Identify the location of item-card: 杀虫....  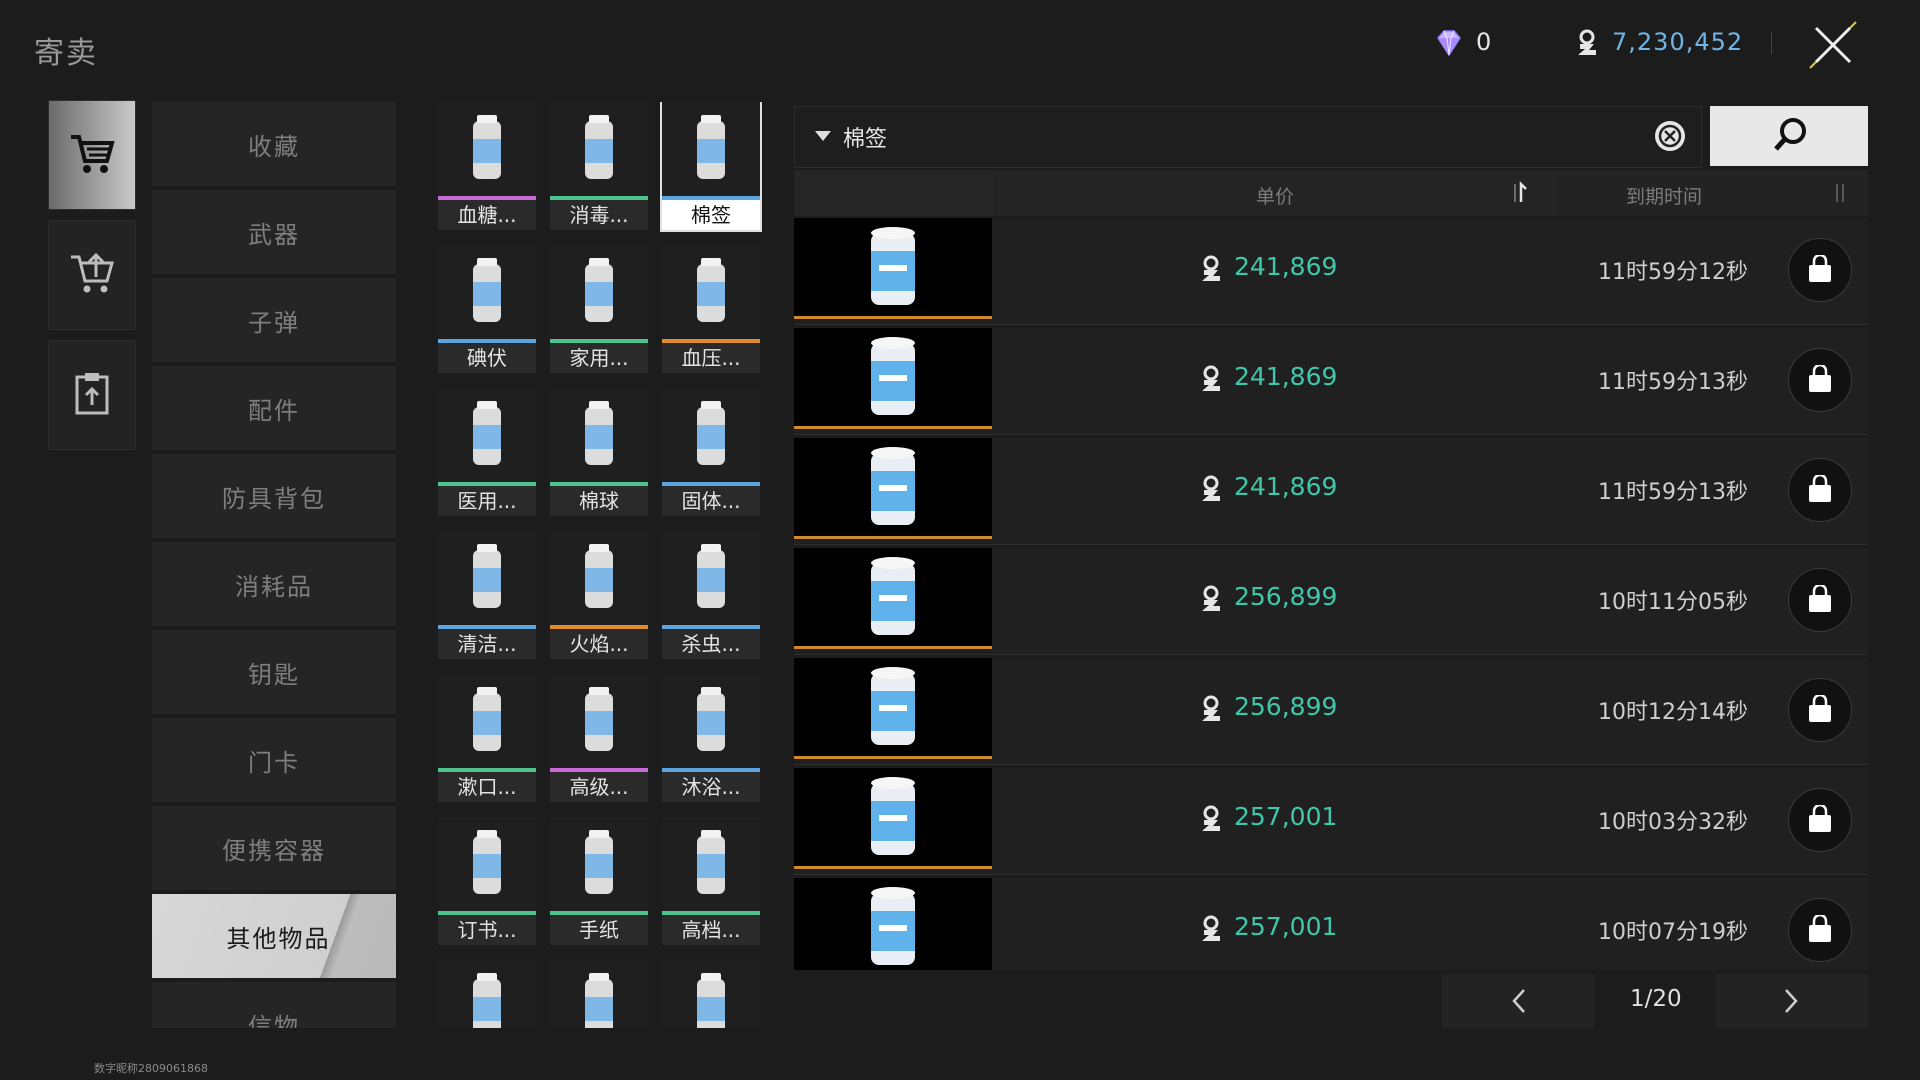
(711, 595).